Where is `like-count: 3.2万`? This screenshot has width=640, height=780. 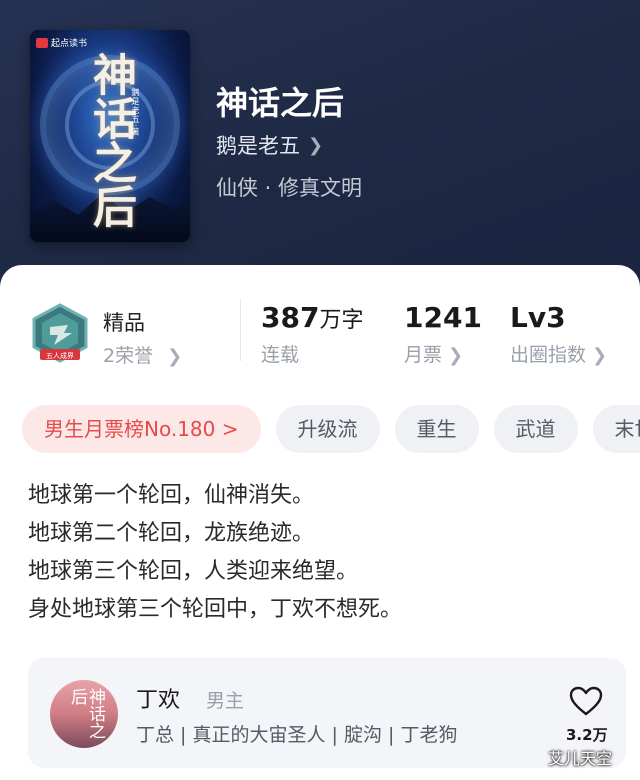 like-count: 3.2万 is located at coordinates (587, 735).